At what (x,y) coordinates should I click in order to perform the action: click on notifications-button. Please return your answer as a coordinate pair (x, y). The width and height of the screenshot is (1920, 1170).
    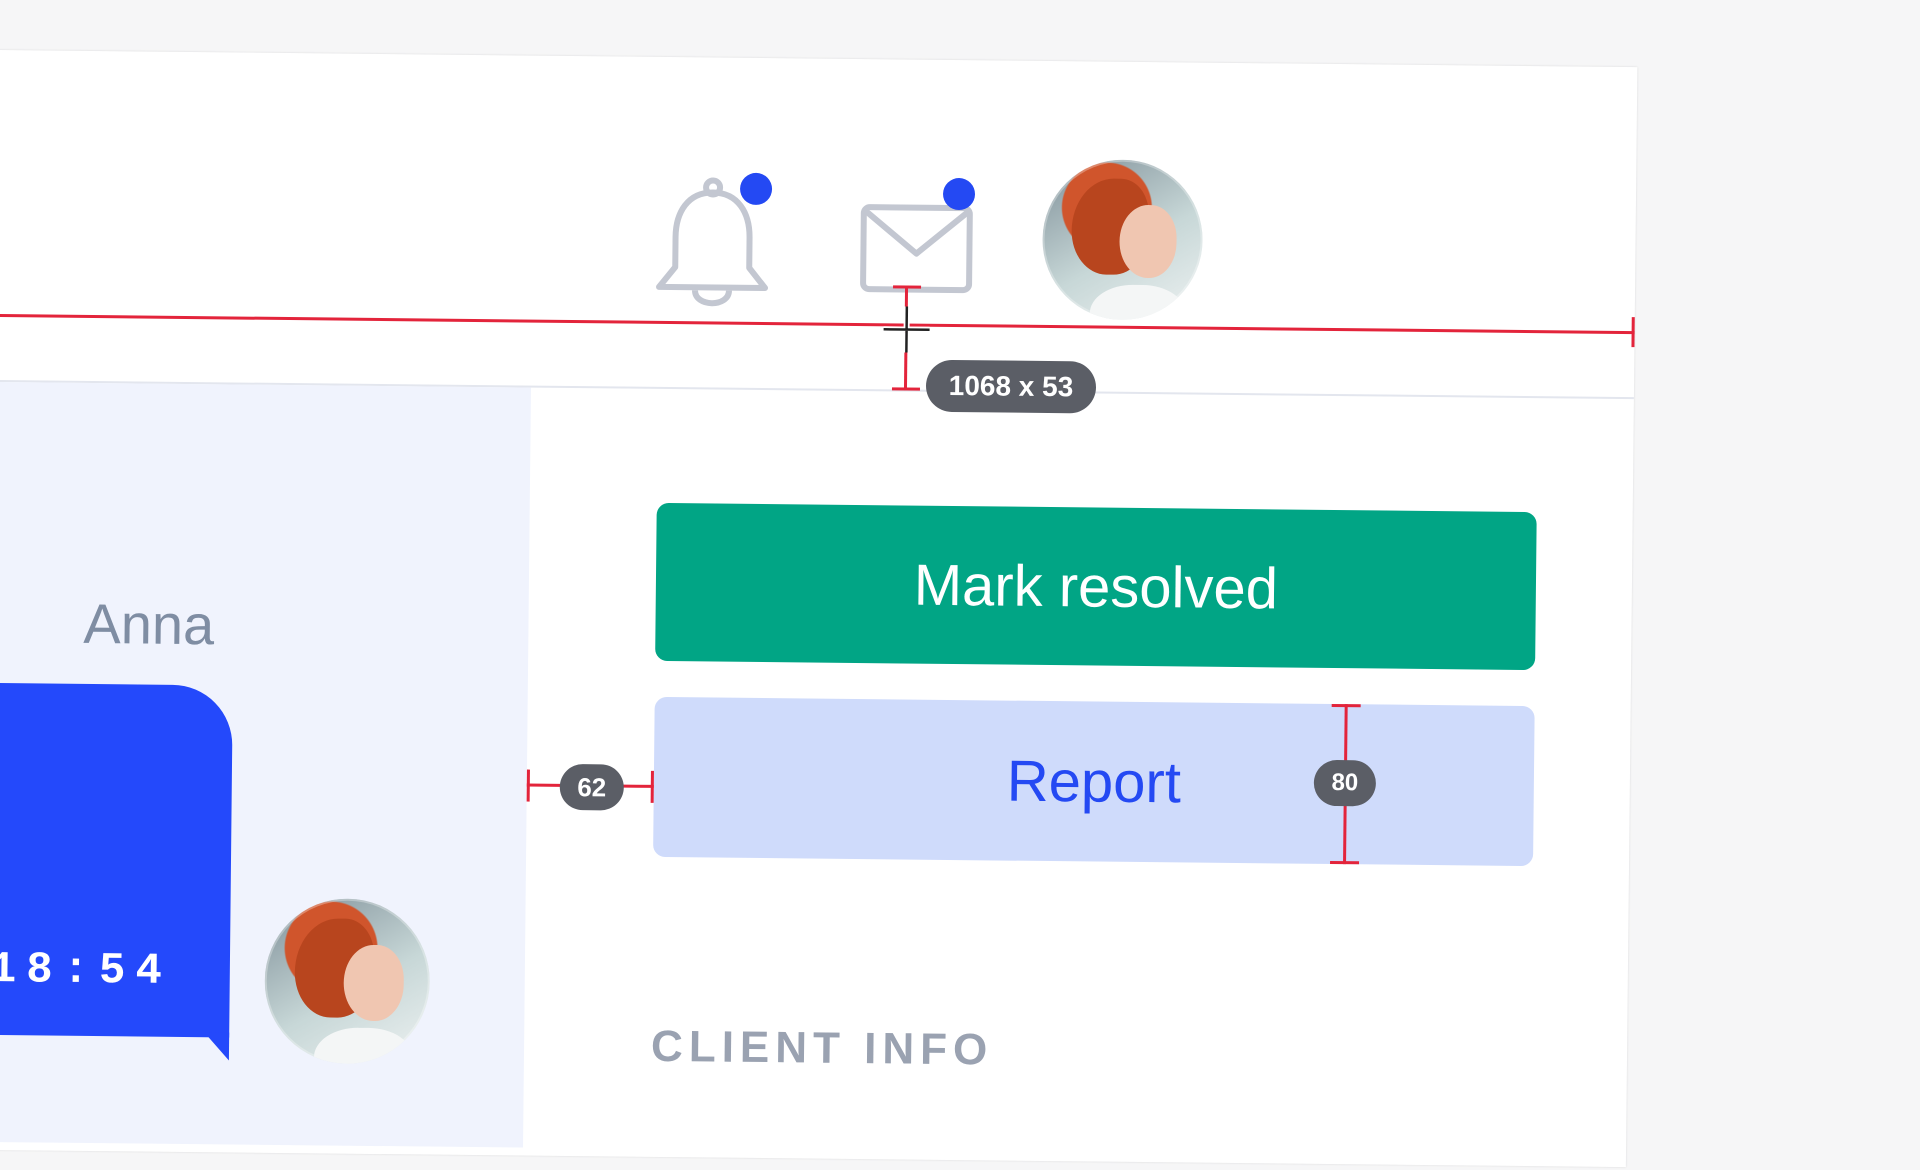
    Looking at the image, I should click on (712, 242).